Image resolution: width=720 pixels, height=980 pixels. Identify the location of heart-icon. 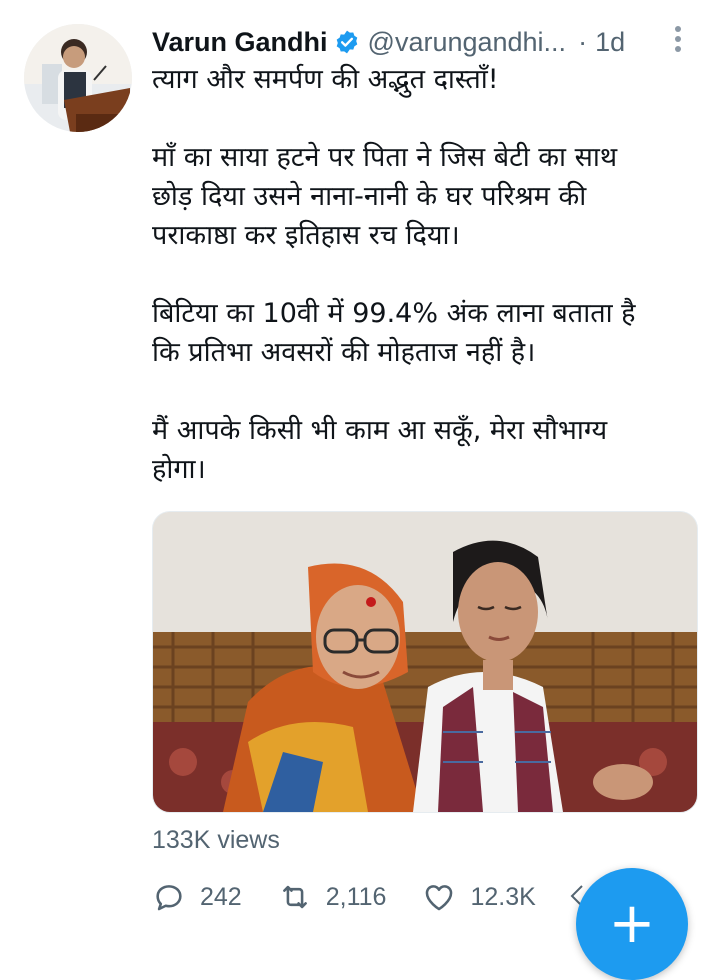
(439, 898).